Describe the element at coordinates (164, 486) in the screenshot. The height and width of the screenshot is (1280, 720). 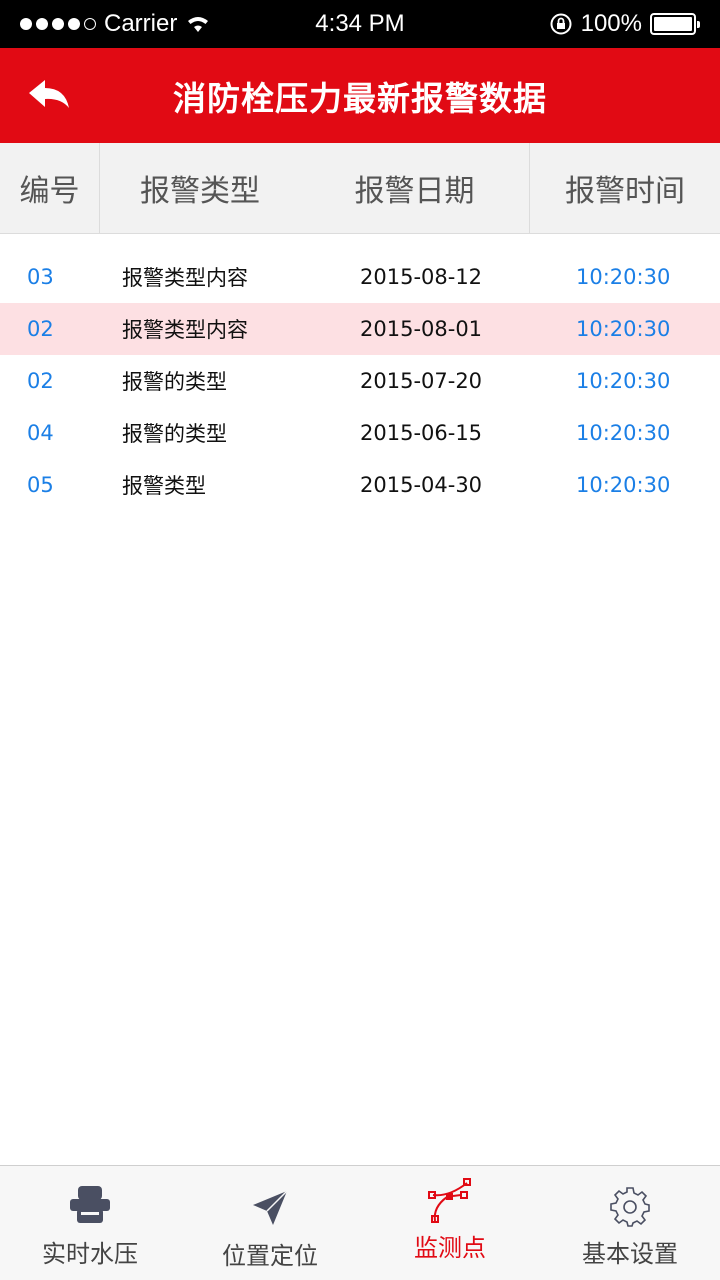
I see `row-type: 报警类型` at that location.